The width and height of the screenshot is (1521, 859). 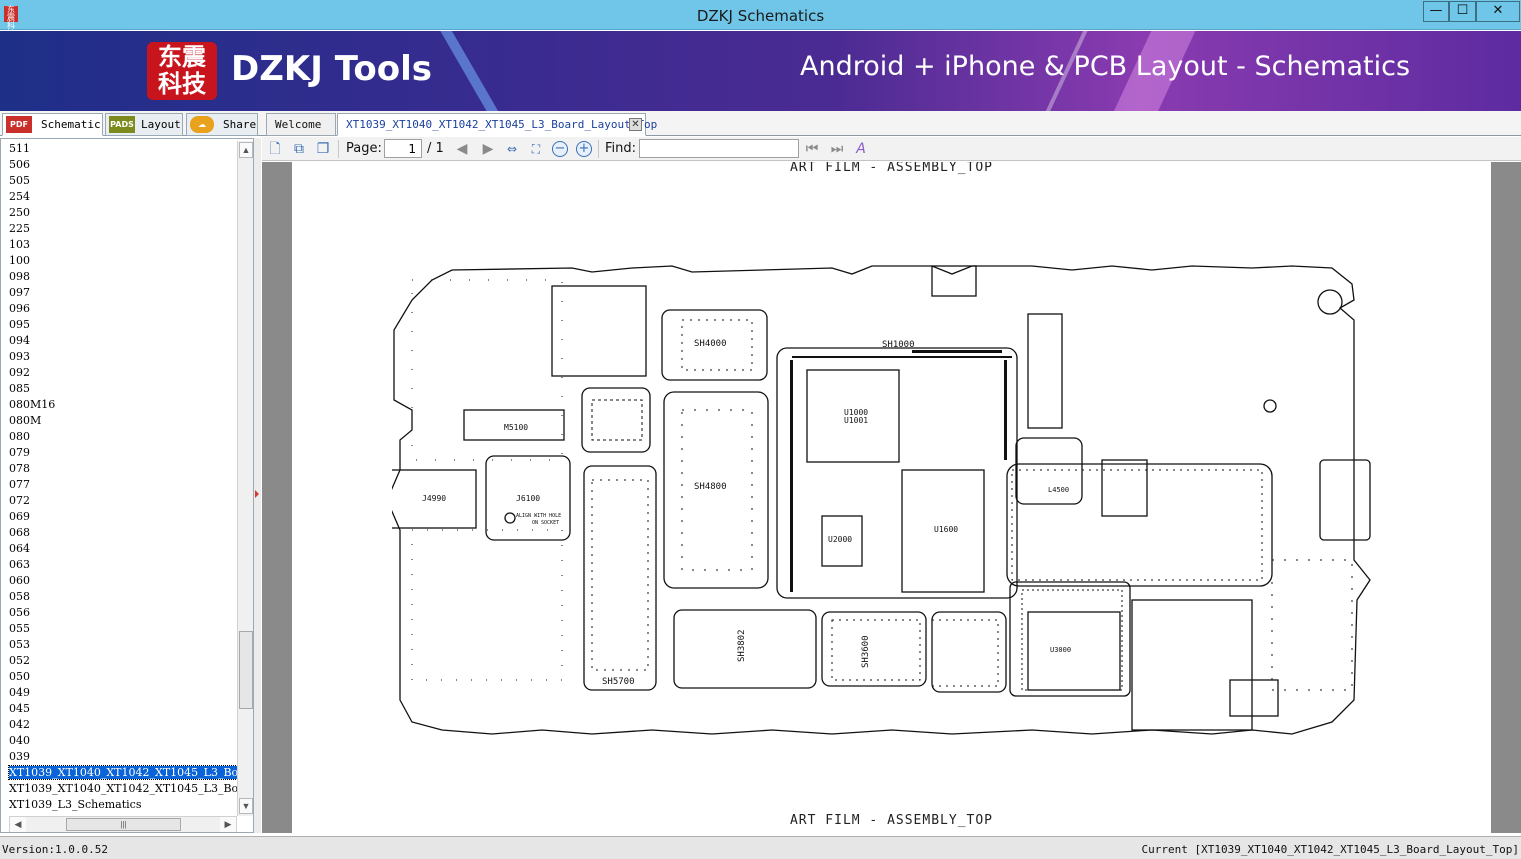 What do you see at coordinates (119, 693) in the screenshot?
I see `file-list-item: 049` at bounding box center [119, 693].